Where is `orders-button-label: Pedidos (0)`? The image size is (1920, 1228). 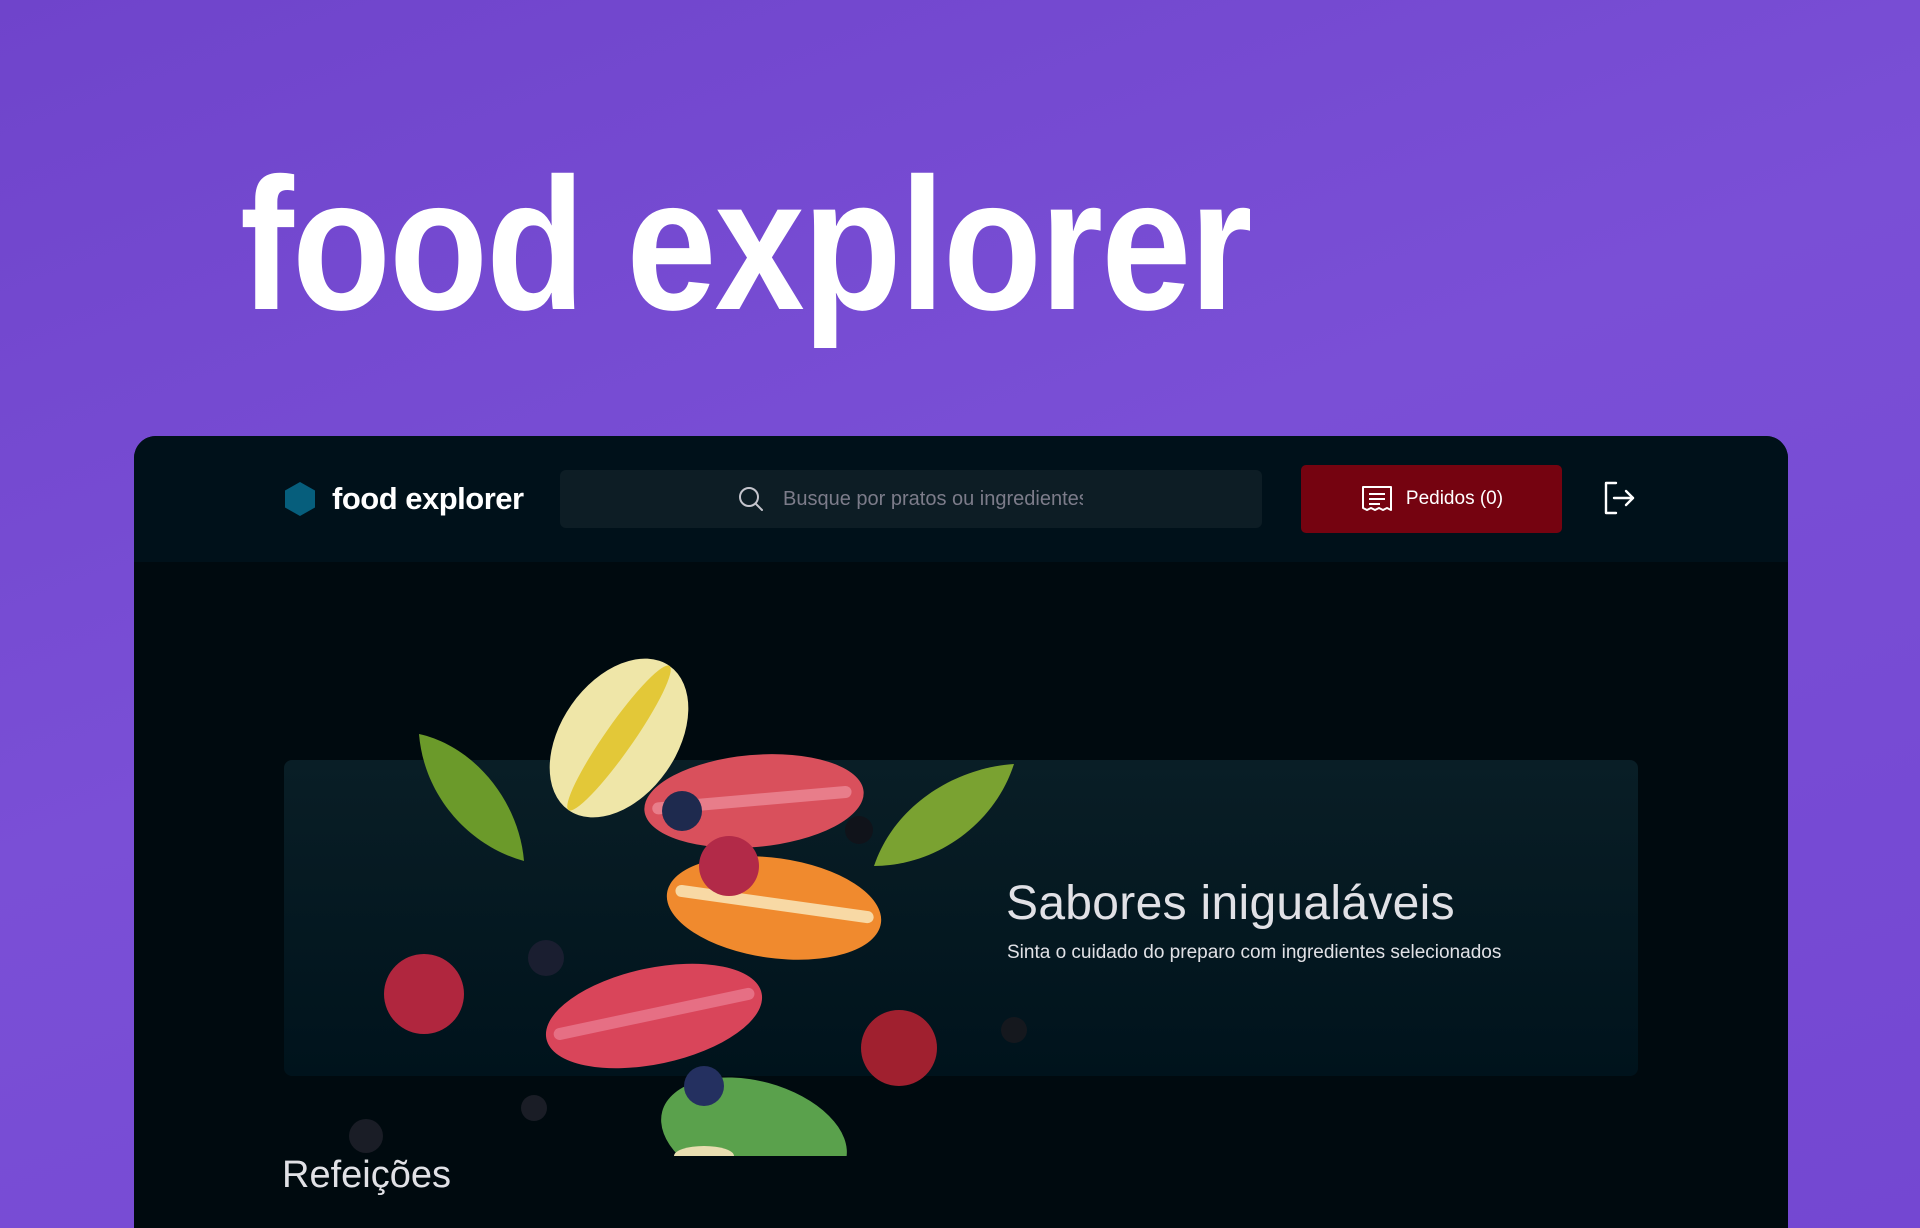 orders-button-label: Pedidos (0) is located at coordinates (1454, 498).